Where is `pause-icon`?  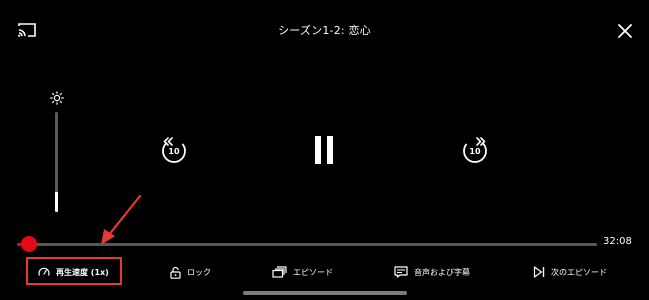
pause-icon is located at coordinates (324, 150).